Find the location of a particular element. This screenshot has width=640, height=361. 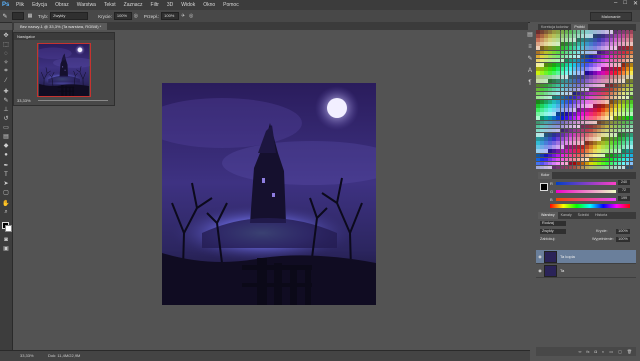

tab-layers: Warstwy is located at coordinates (548, 215).